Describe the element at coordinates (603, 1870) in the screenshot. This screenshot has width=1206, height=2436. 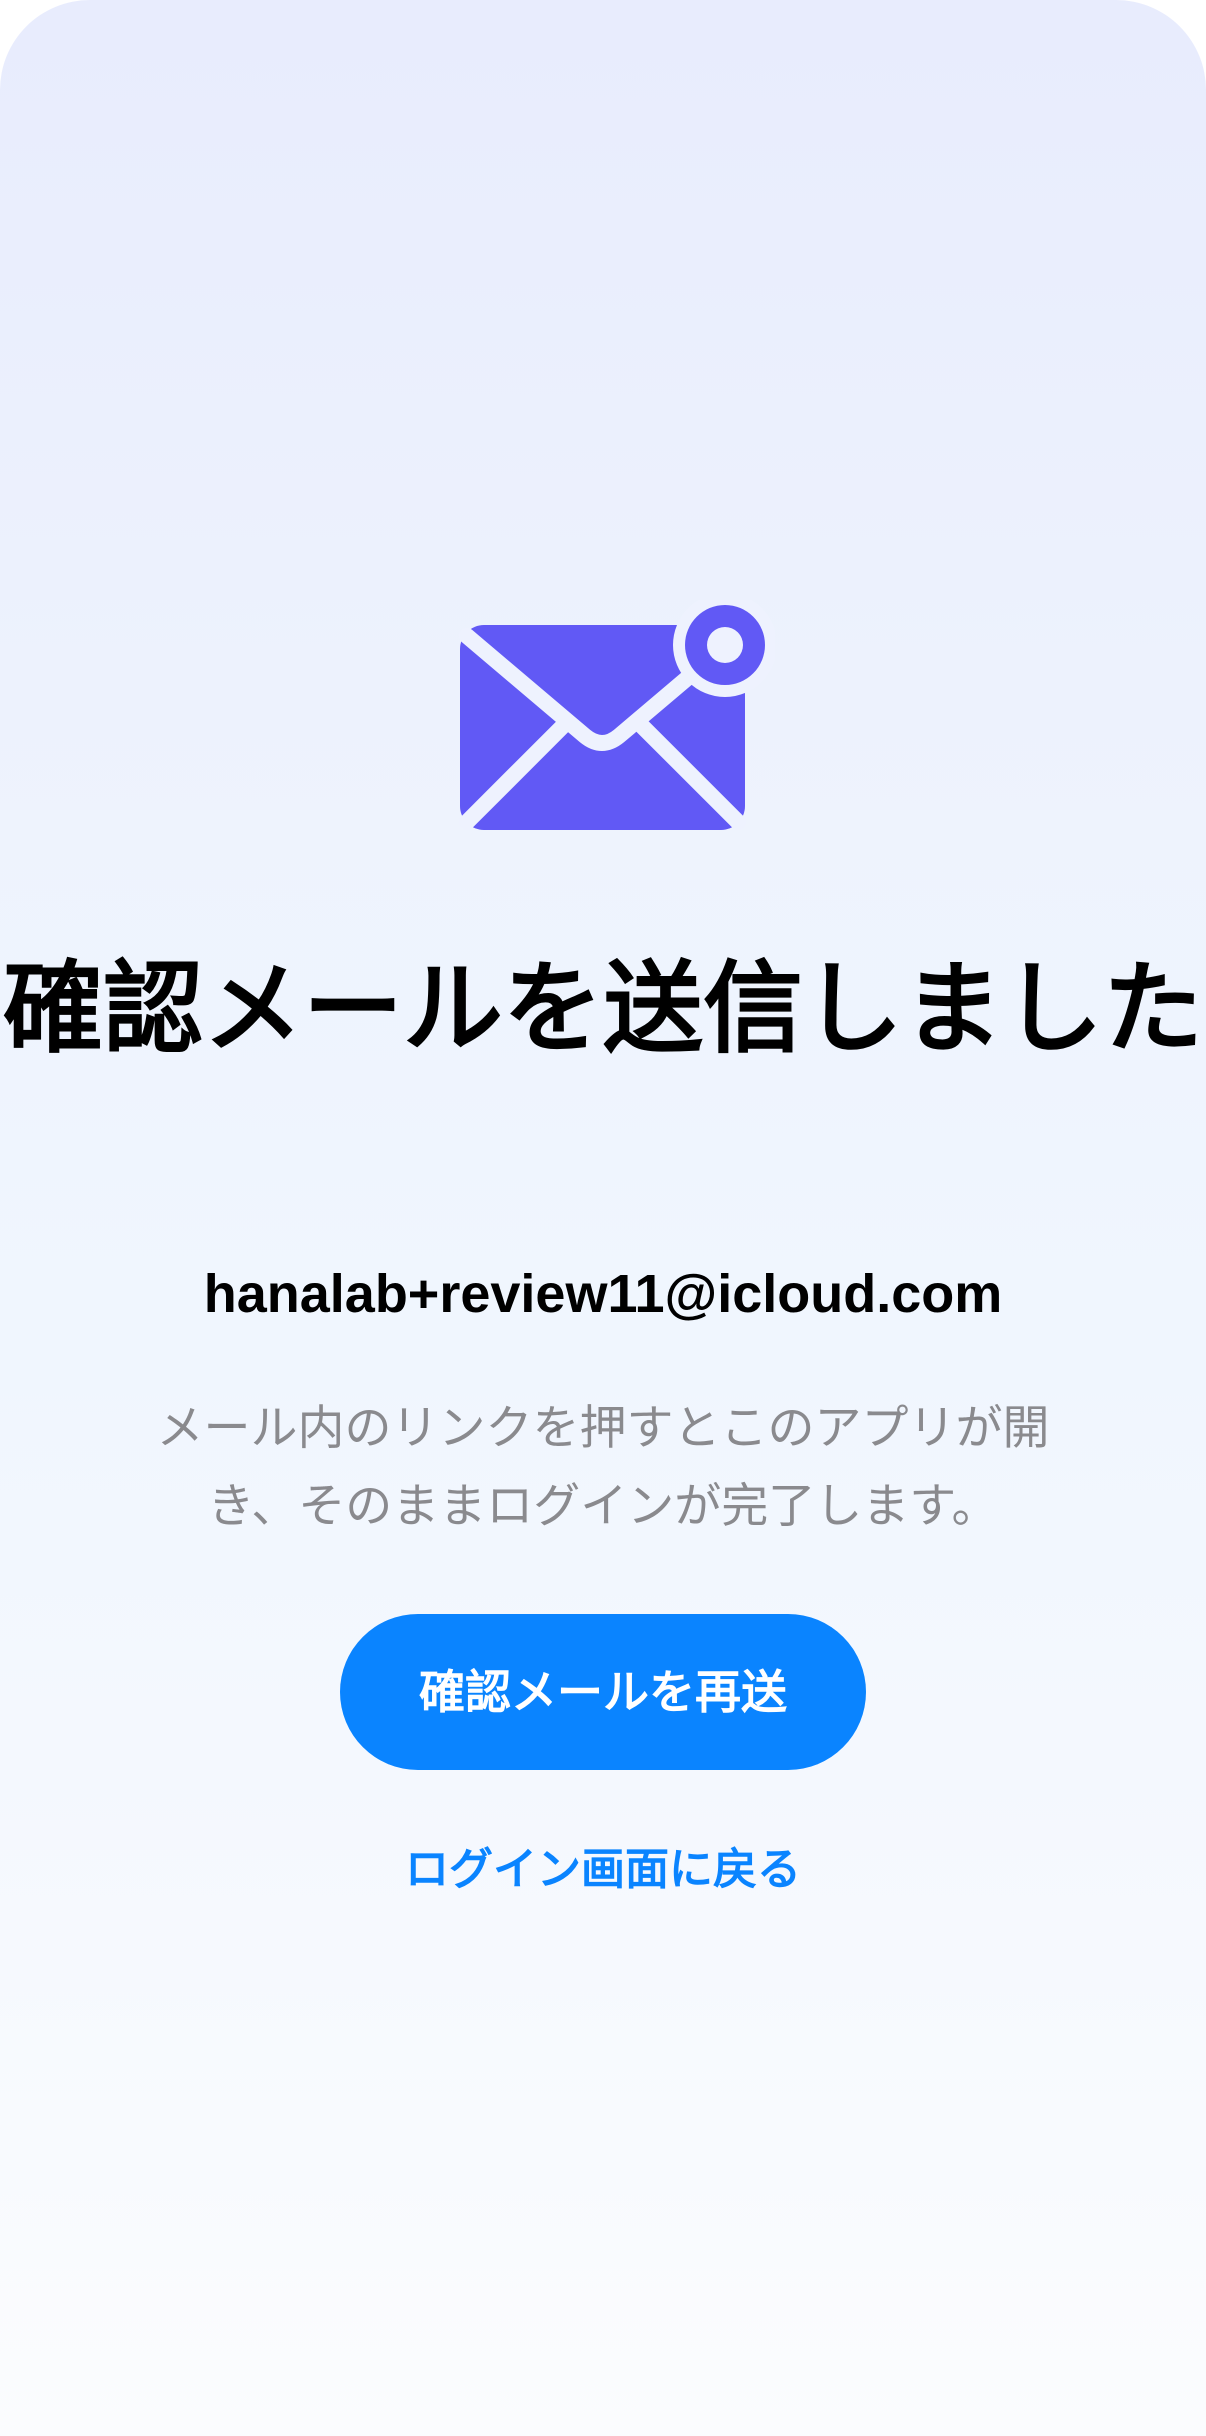
I see `back-to-login-link: ログイン画面に戻る` at that location.